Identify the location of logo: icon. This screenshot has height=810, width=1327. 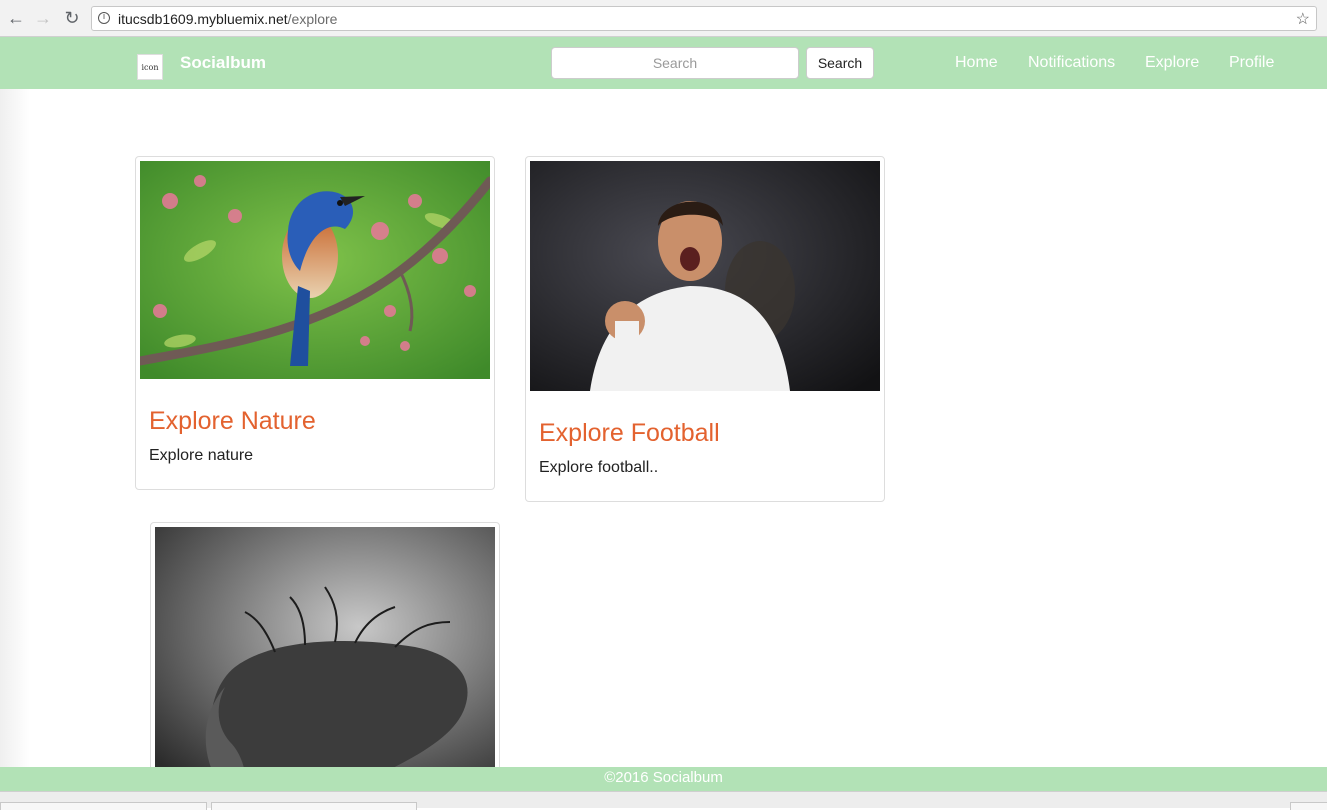
(150, 67).